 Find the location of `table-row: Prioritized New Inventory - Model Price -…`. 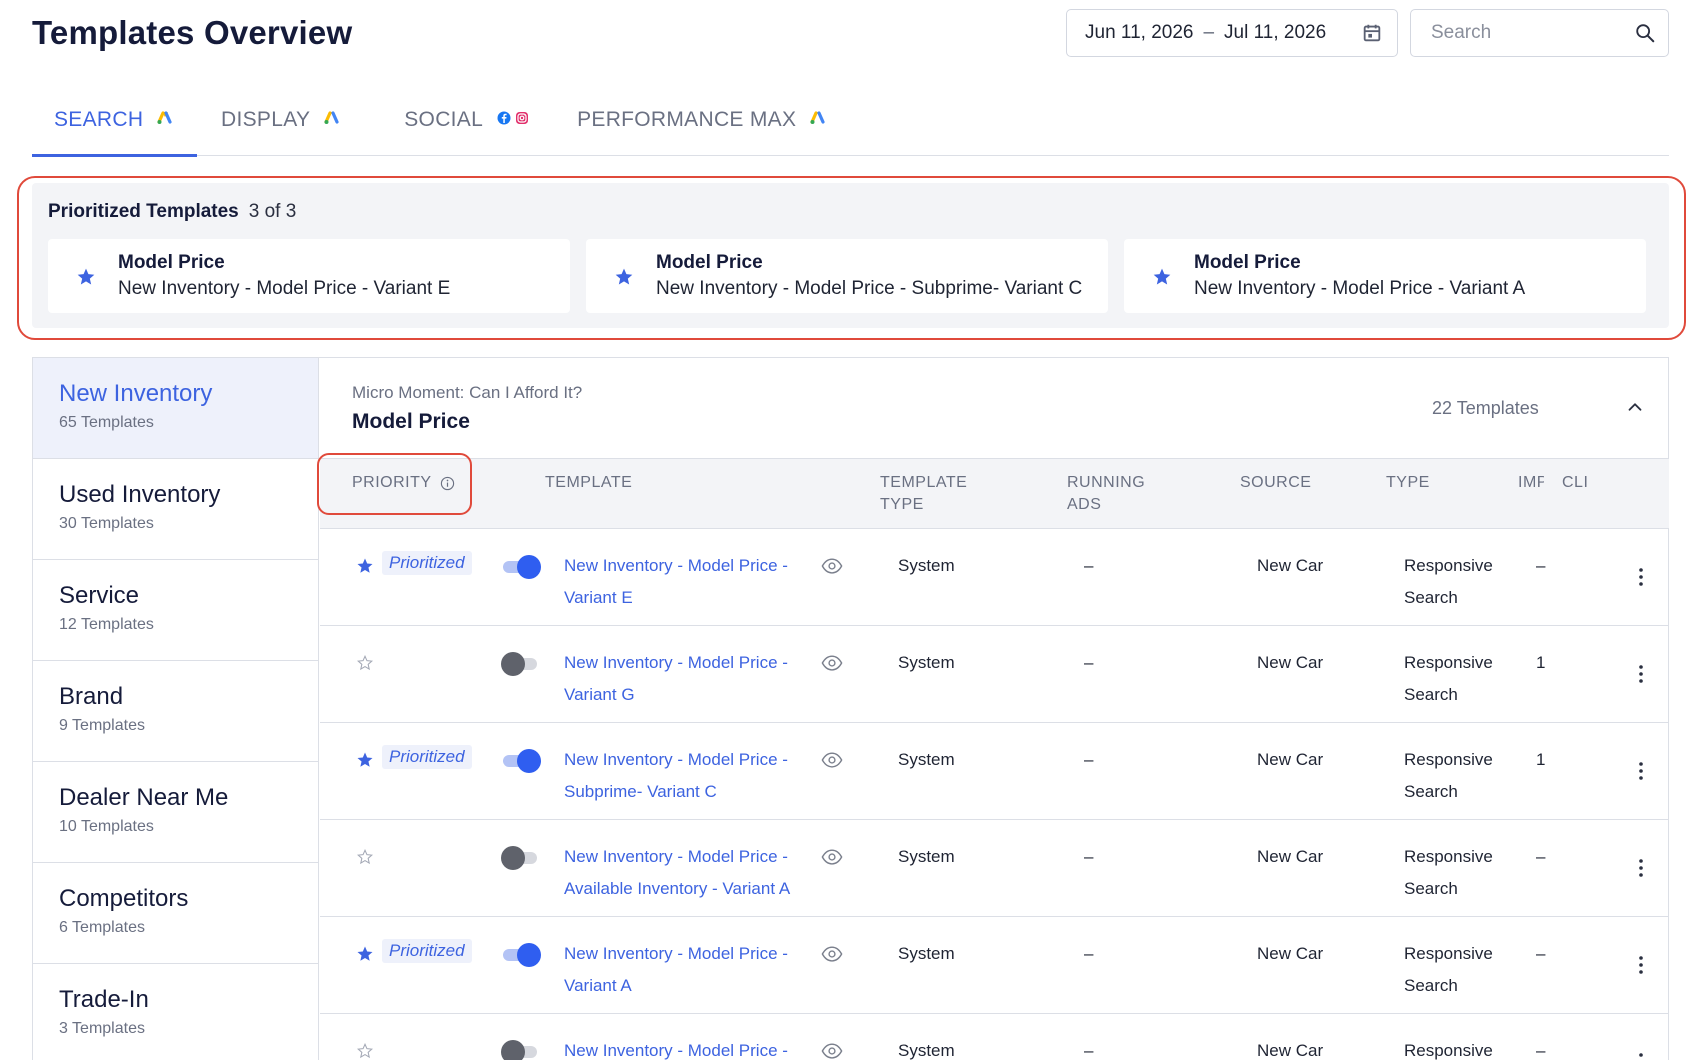

table-row: Prioritized New Inventory - Model Price -… is located at coordinates (994, 577).